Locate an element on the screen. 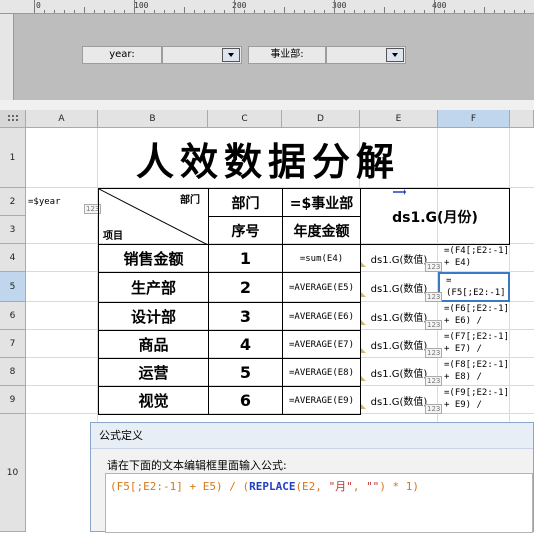  vertical-ruler is located at coordinates (7, 57).